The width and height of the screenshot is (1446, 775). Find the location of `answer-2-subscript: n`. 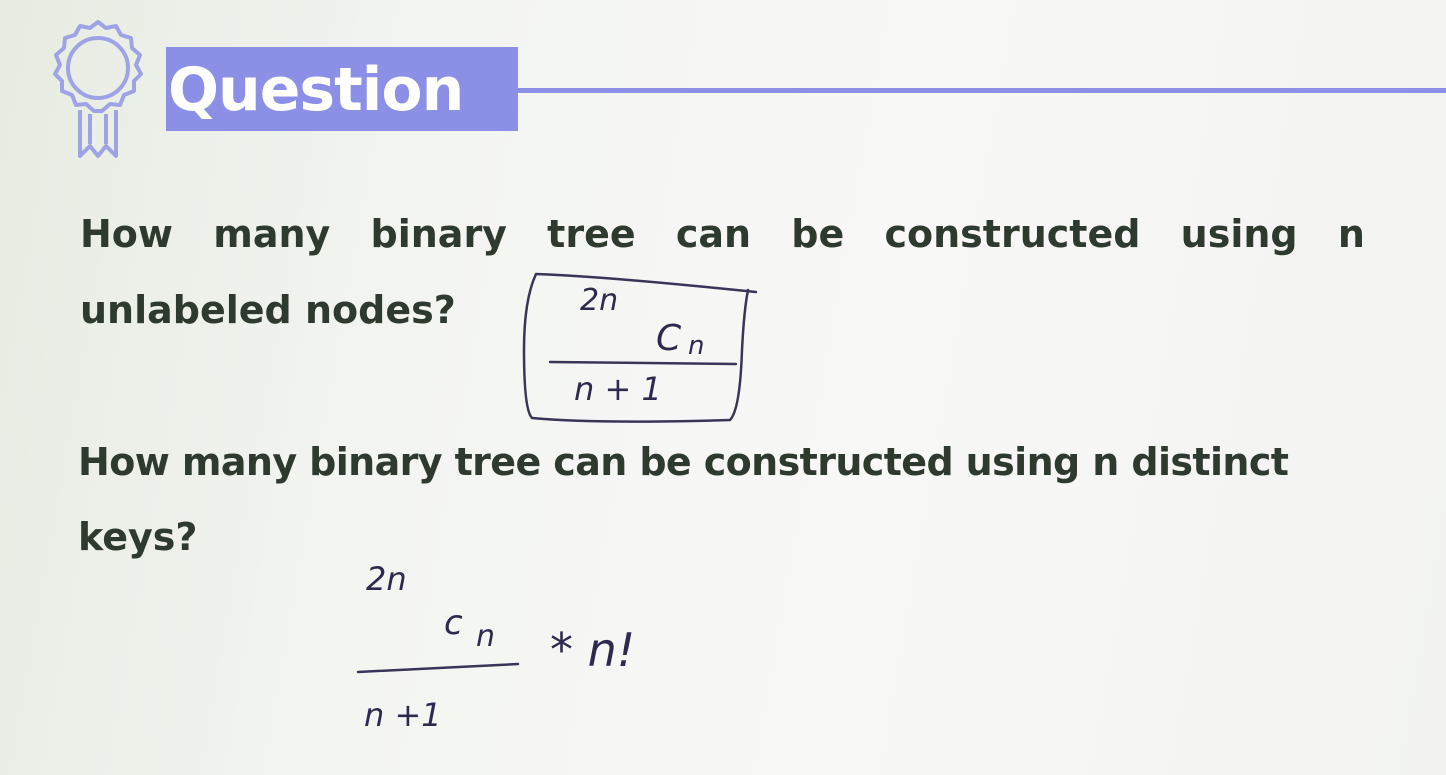

answer-2-subscript: n is located at coordinates (485, 636).